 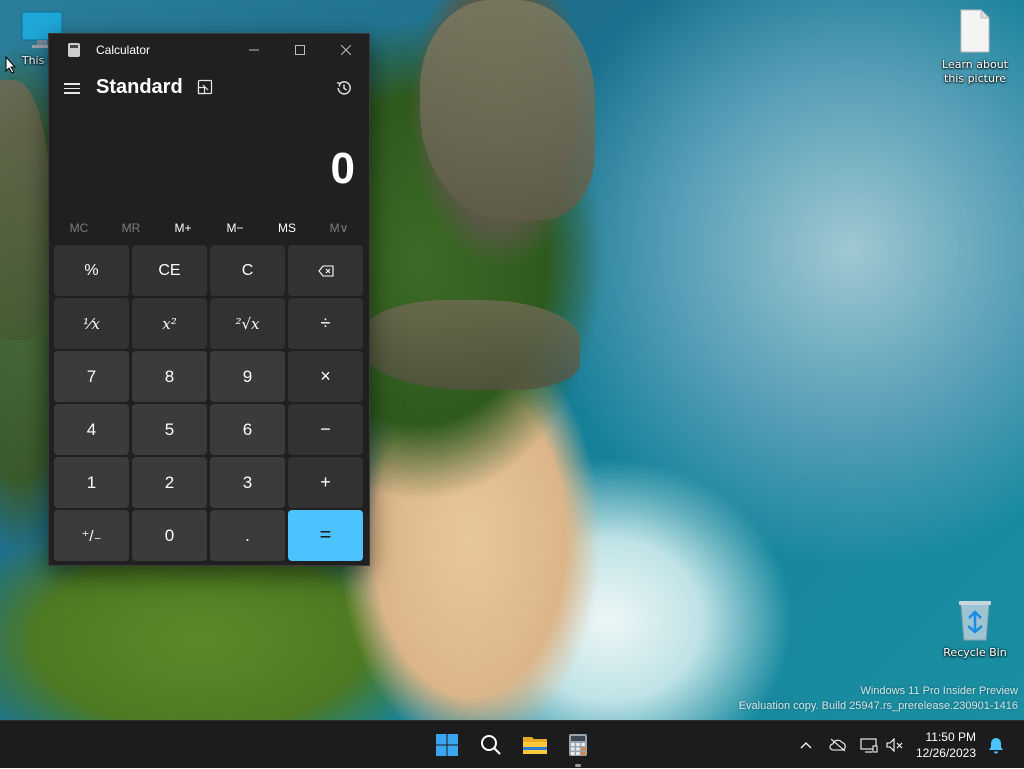 I want to click on desktop-icon-label: Recycle Bin, so click(x=975, y=652).